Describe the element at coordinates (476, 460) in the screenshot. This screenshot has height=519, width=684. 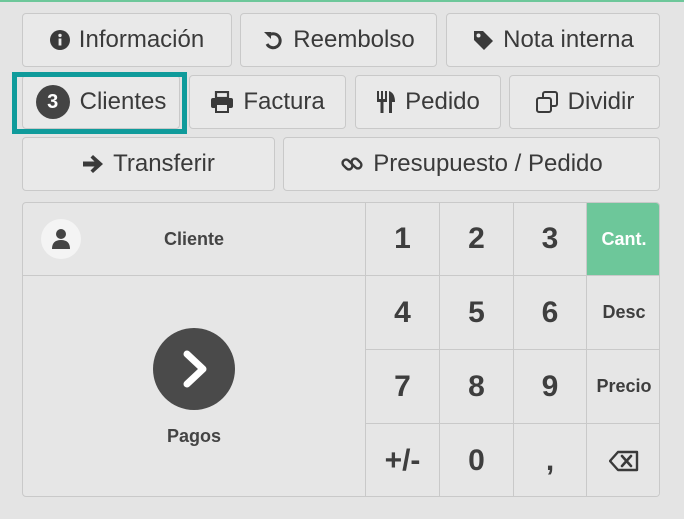
I see `numpad-key-0: 0` at that location.